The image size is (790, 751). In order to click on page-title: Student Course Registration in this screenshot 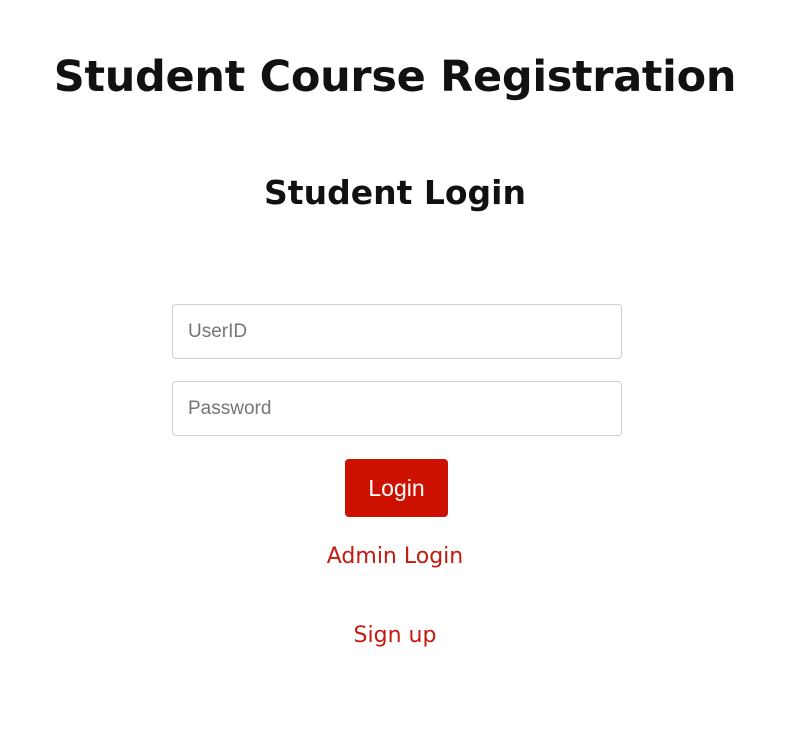, I will do `click(395, 77)`.